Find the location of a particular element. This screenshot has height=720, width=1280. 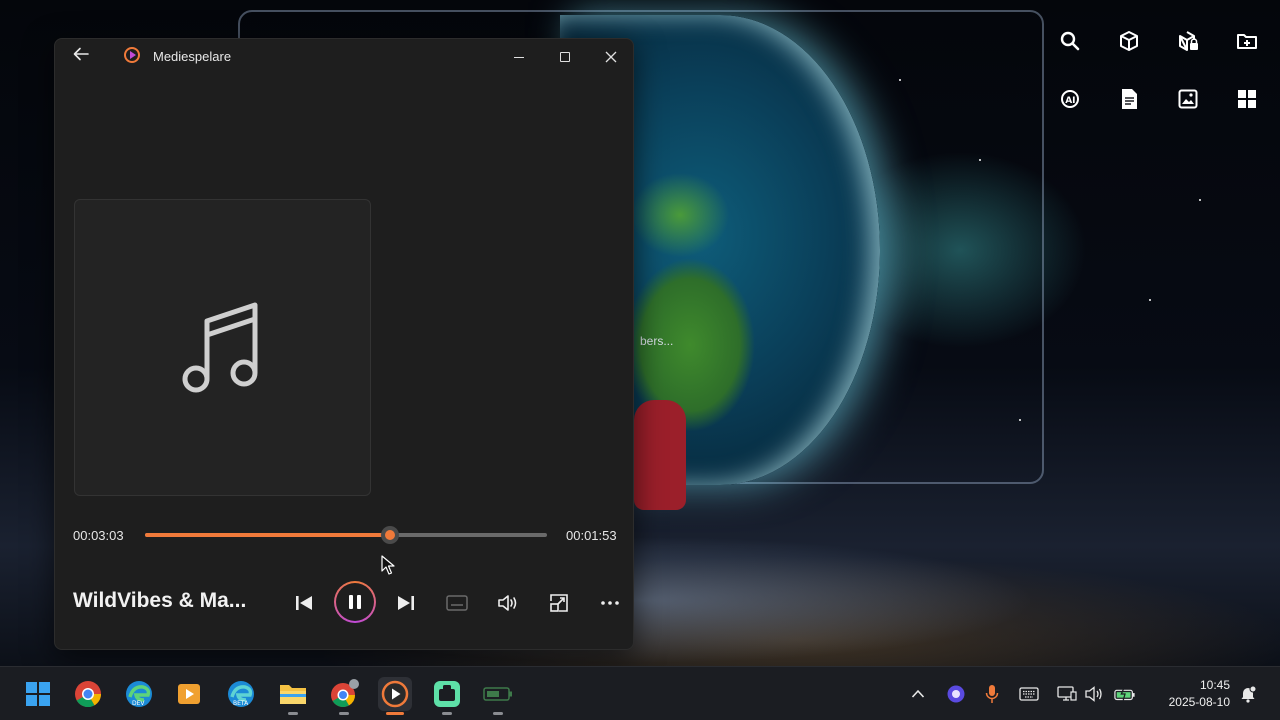

file-explorer-icon is located at coordinates (293, 694).